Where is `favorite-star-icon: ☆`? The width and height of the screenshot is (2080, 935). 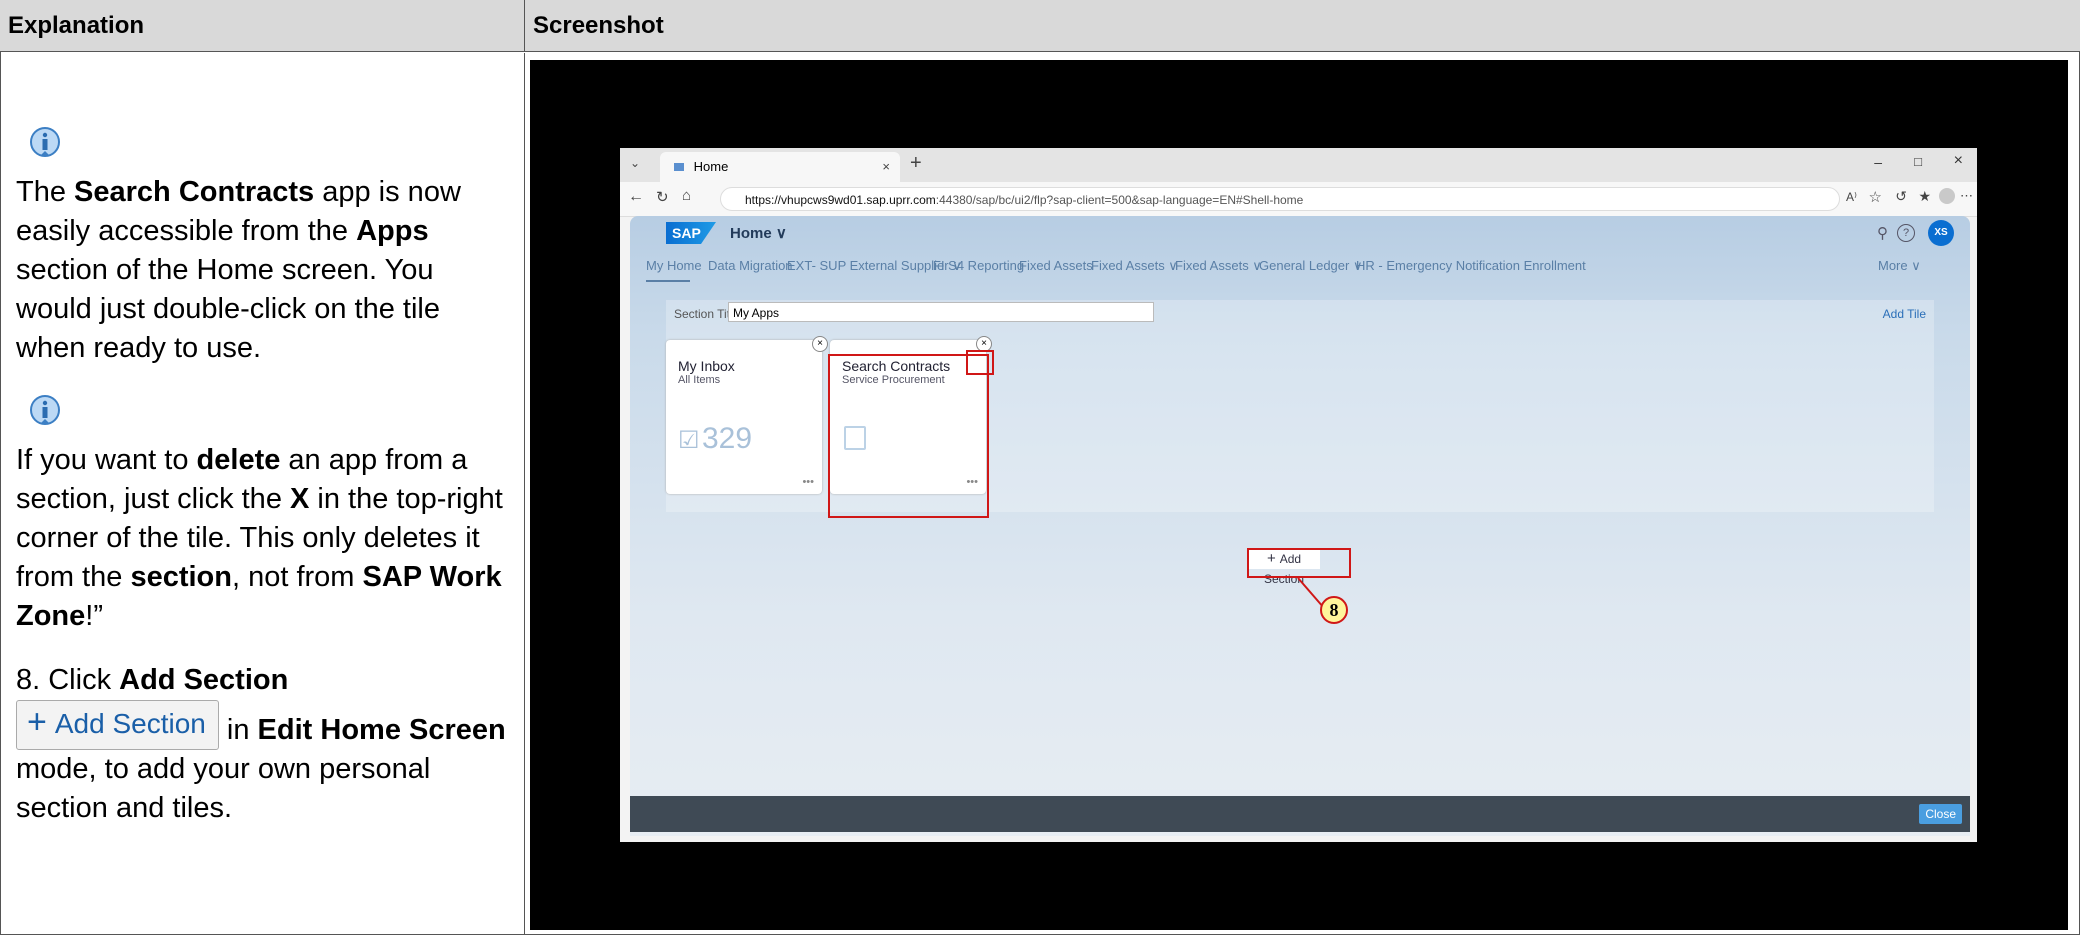 favorite-star-icon: ☆ is located at coordinates (1875, 197).